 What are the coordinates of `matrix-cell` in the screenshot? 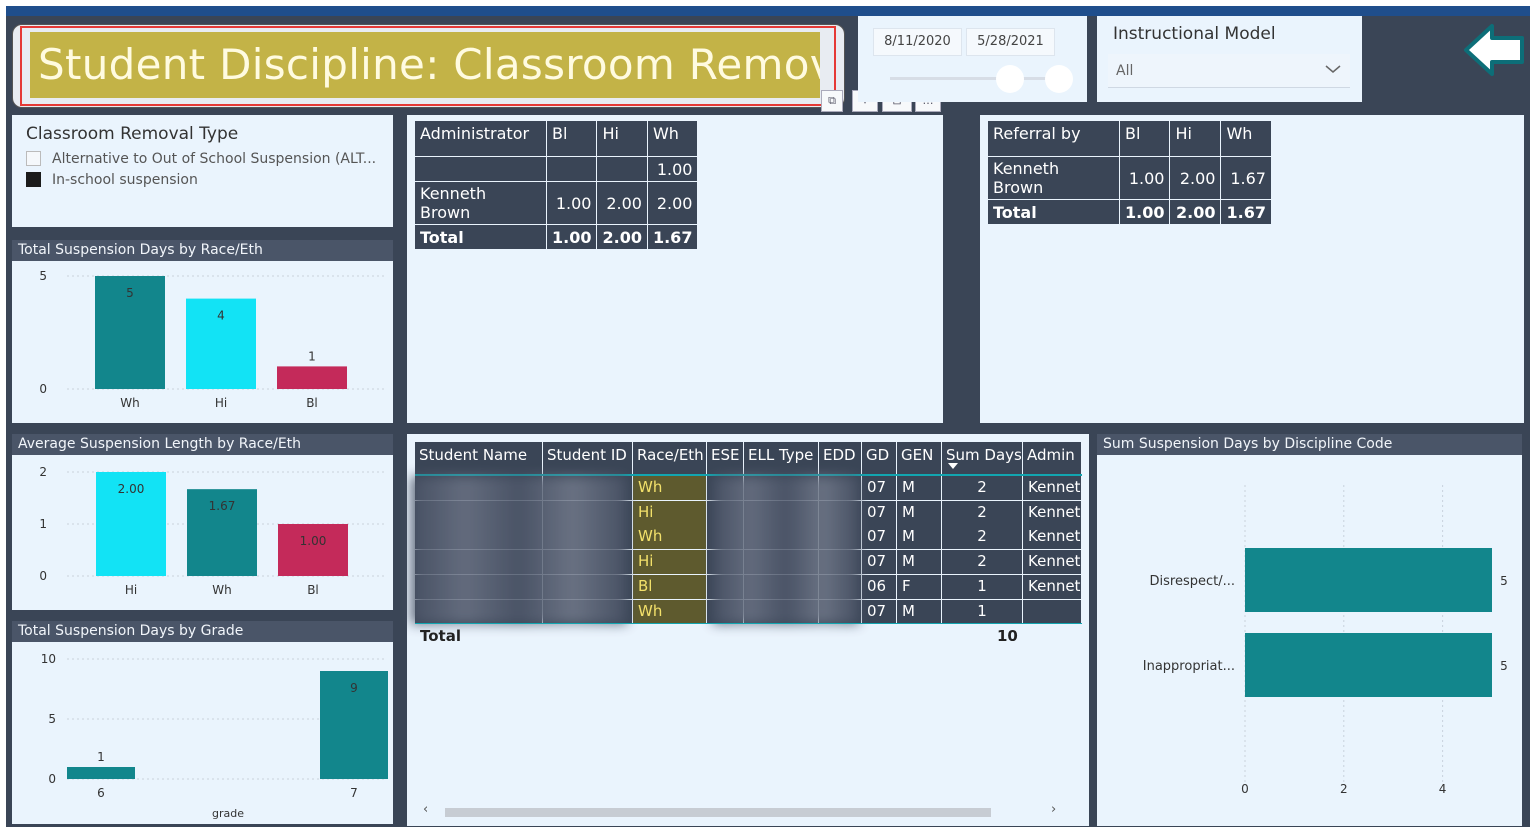 It's located at (622, 169).